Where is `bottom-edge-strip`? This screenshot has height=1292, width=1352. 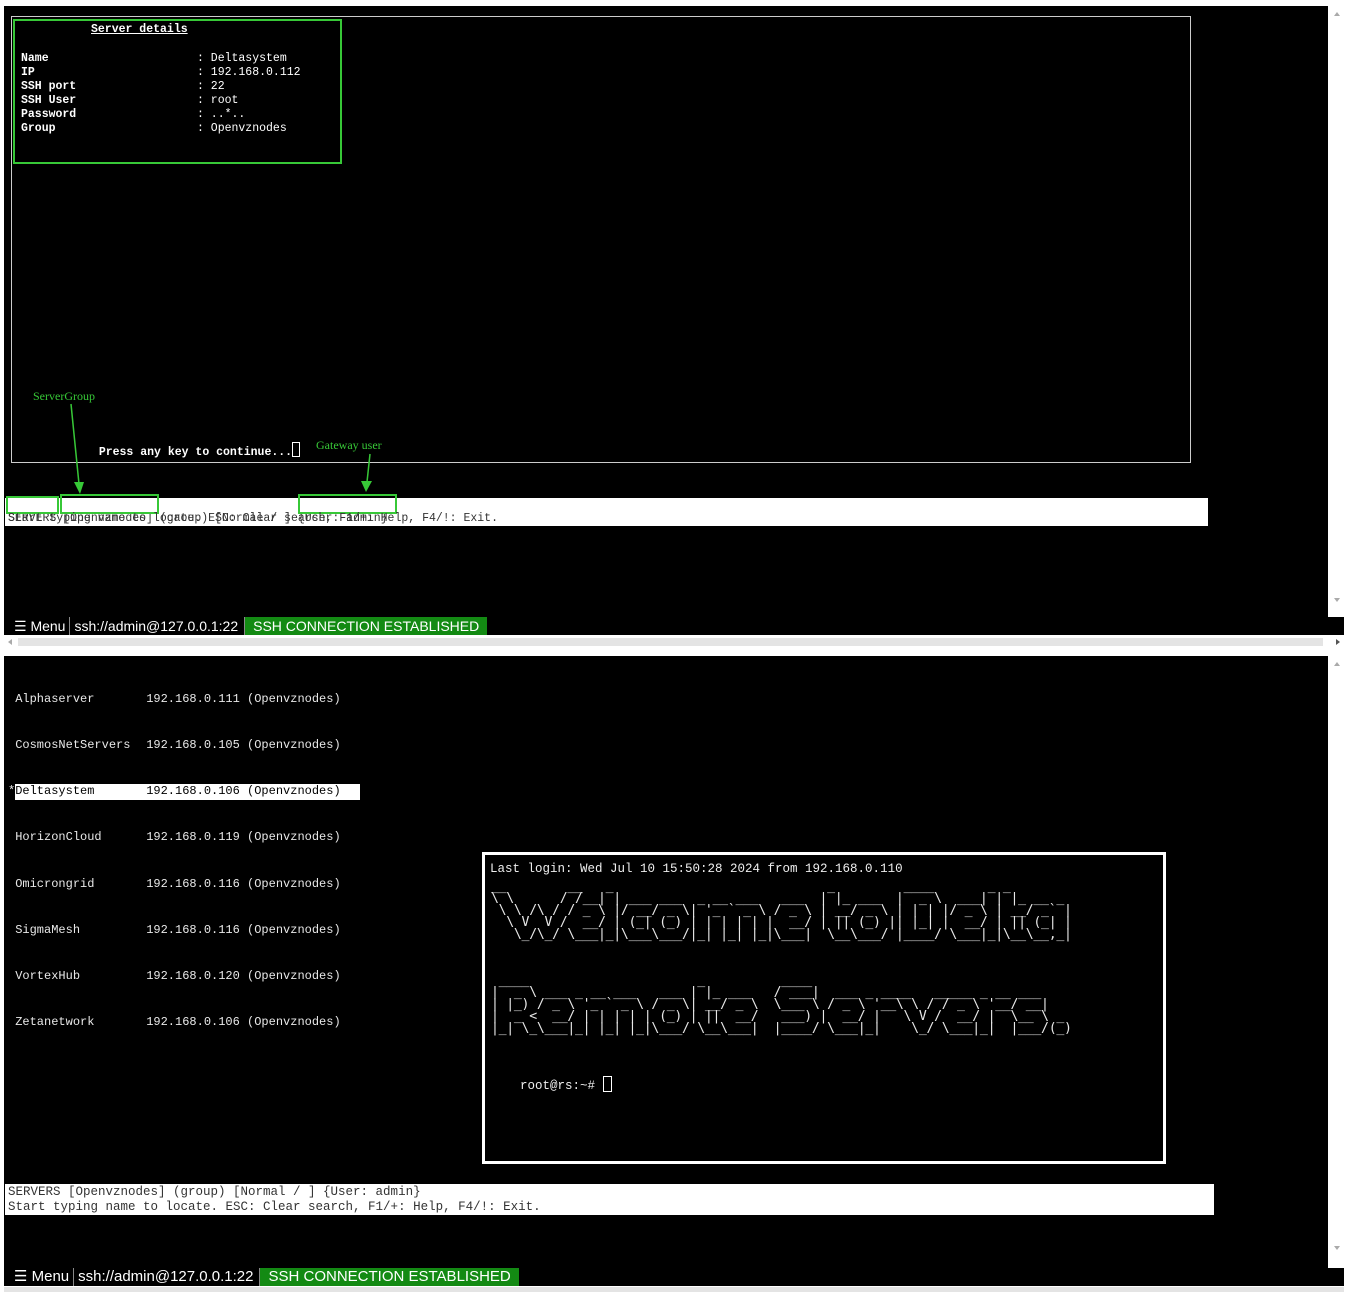 bottom-edge-strip is located at coordinates (674, 1289).